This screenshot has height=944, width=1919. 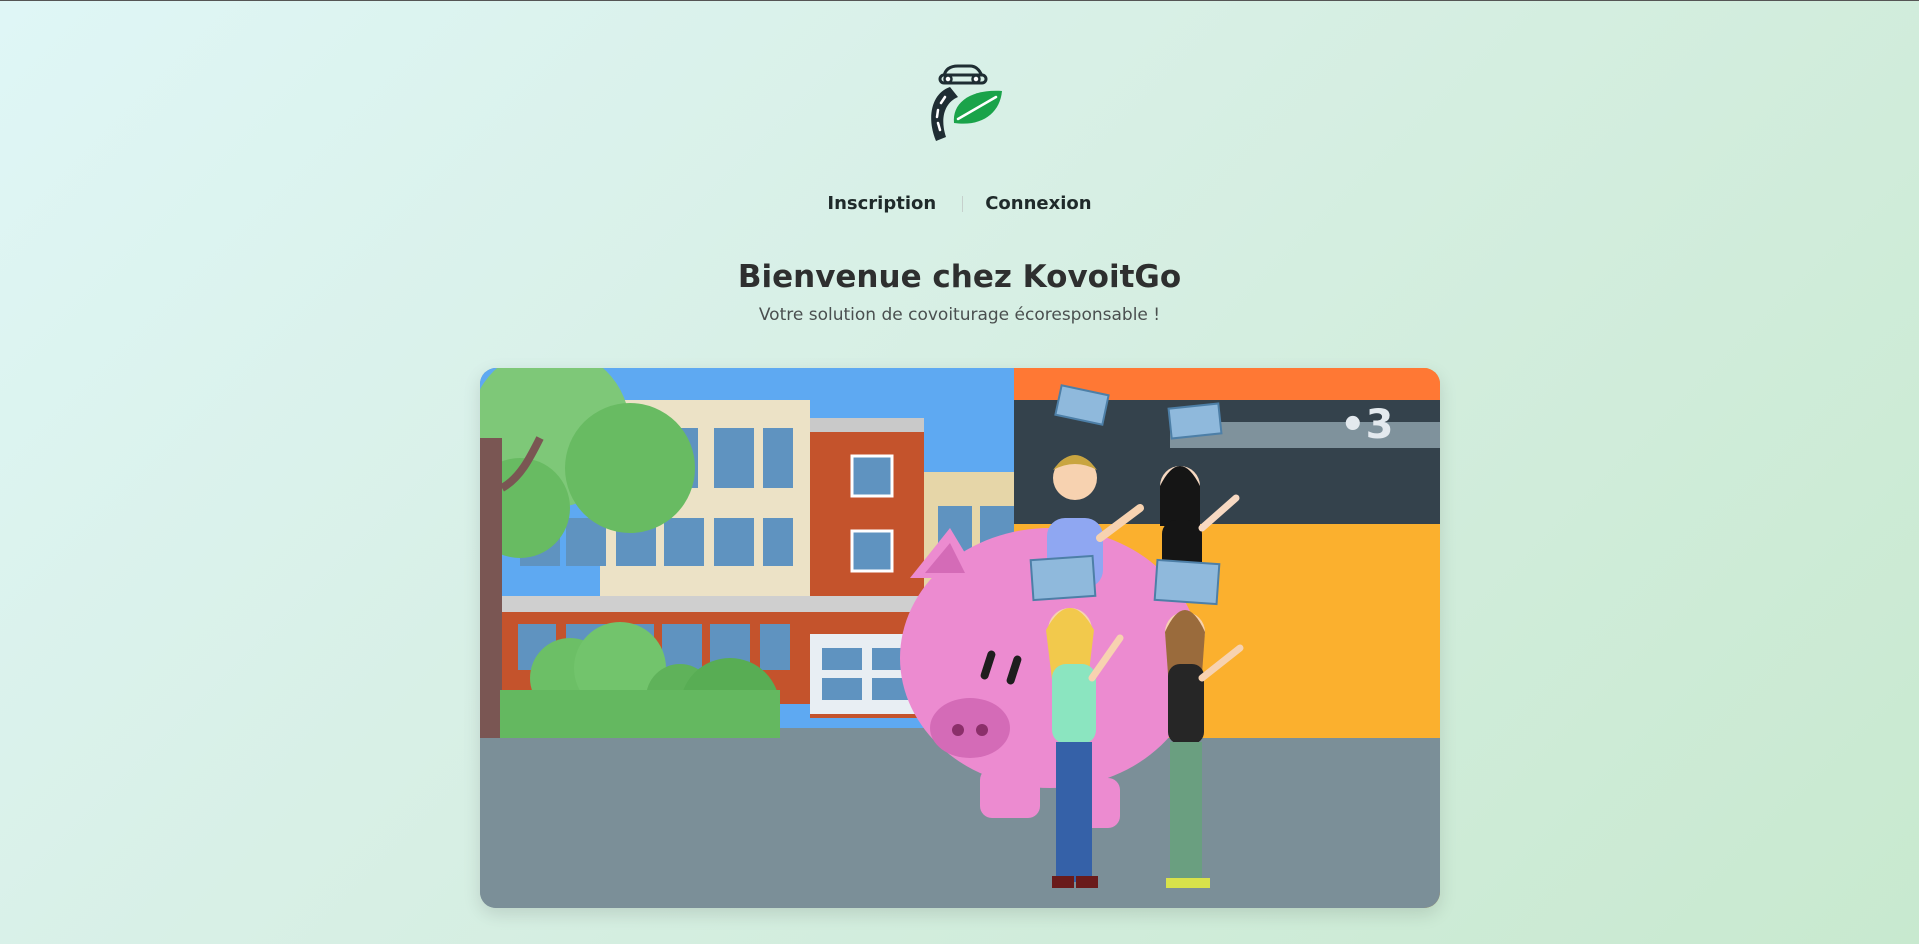 What do you see at coordinates (959, 203) in the screenshot?
I see `auth-nav: Inscription Connexion` at bounding box center [959, 203].